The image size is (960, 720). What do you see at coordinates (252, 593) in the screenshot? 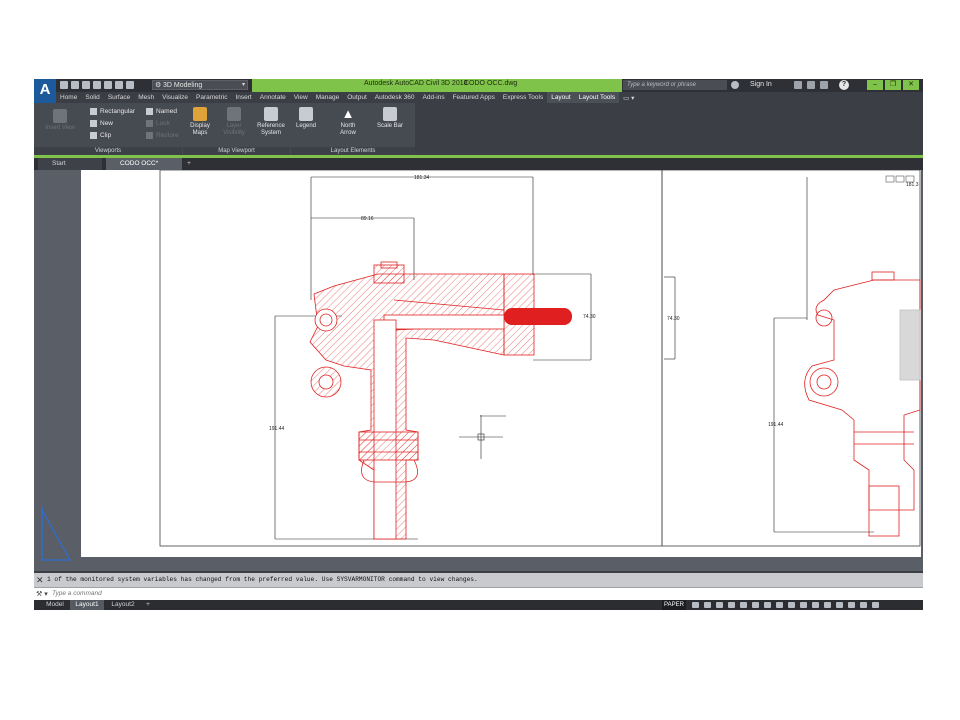
I see `command-input` at bounding box center [252, 593].